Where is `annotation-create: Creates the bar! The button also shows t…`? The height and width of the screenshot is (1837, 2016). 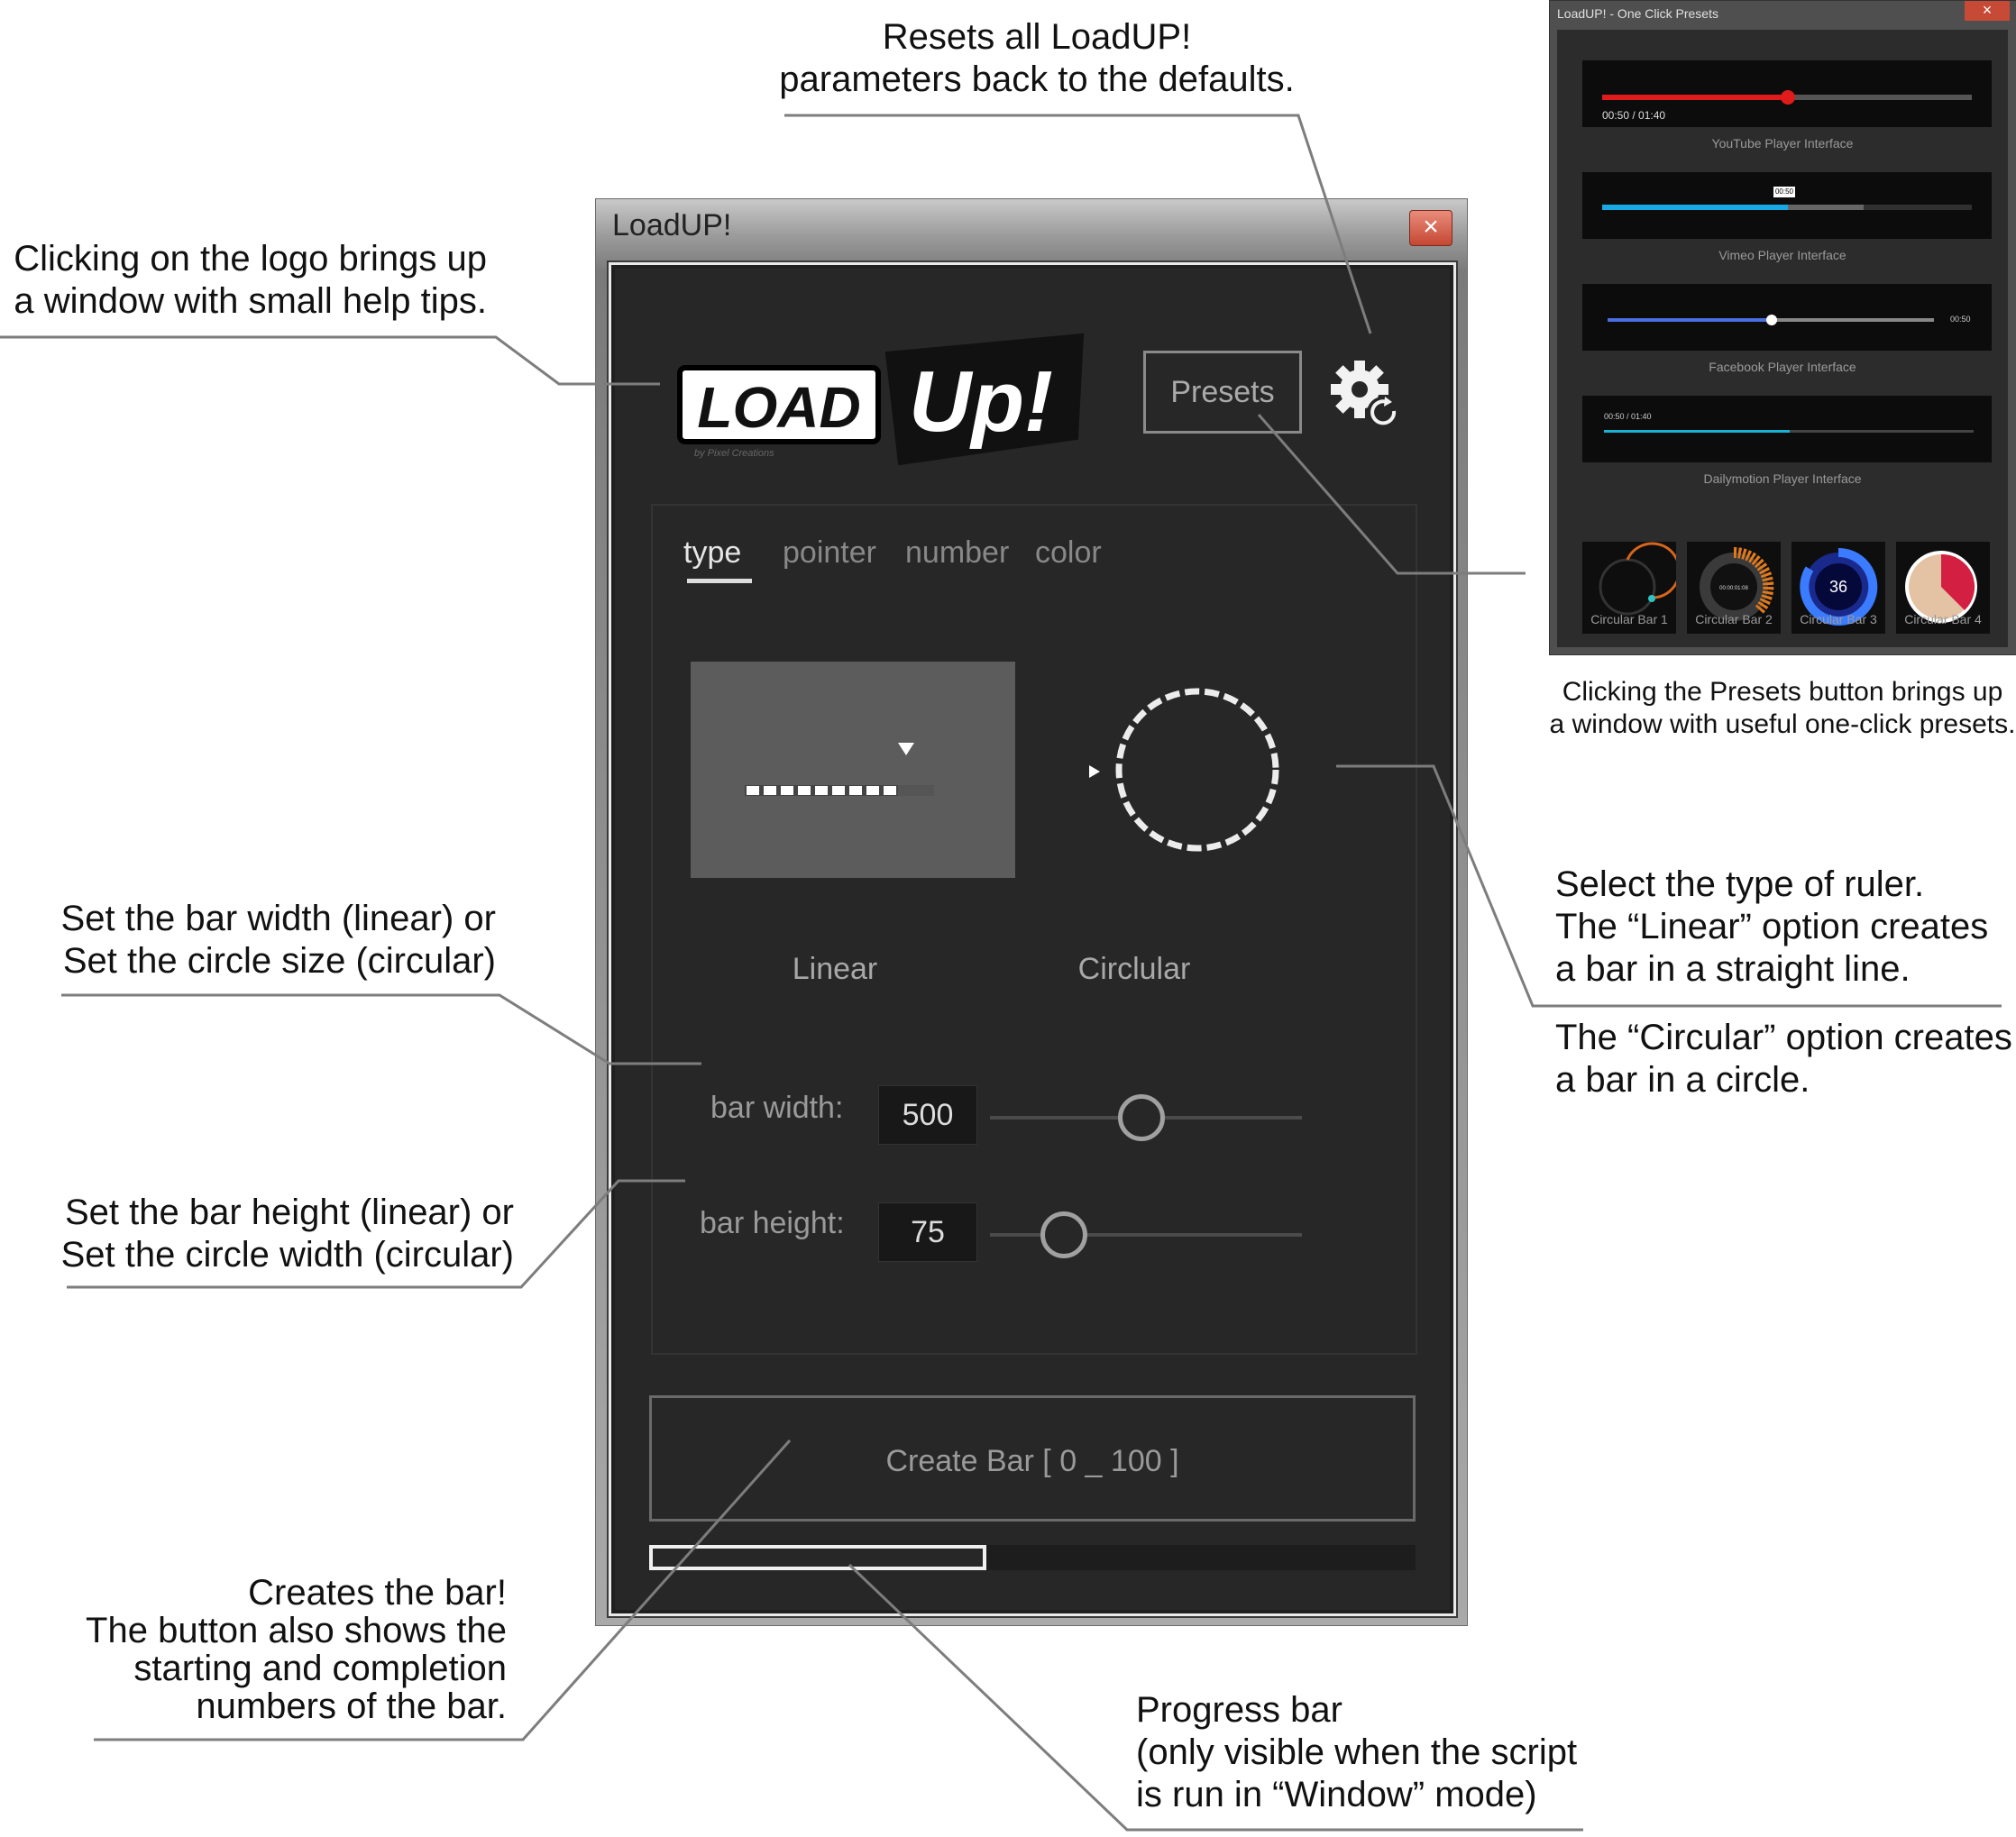 annotation-create: Creates the bar! The button also shows t… is located at coordinates (296, 1649).